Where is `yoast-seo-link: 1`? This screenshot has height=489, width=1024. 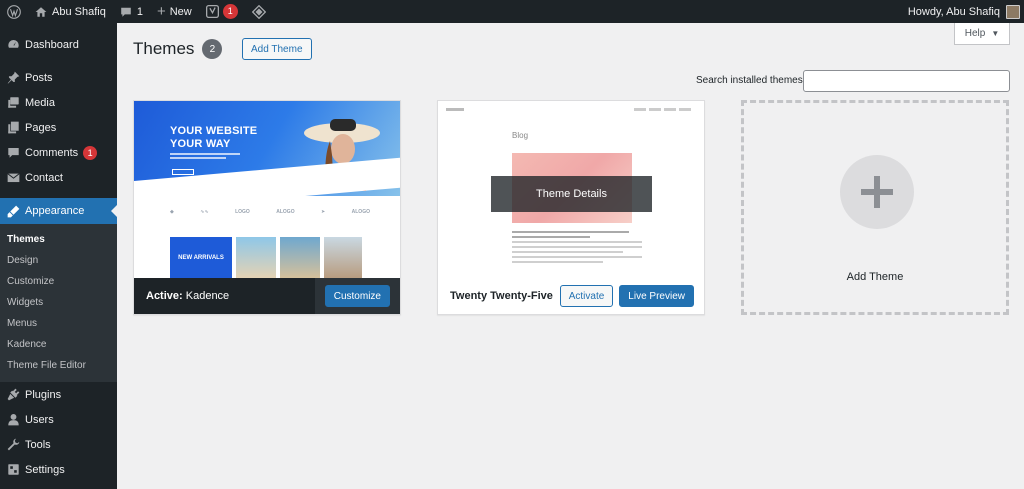 yoast-seo-link: 1 is located at coordinates (222, 11).